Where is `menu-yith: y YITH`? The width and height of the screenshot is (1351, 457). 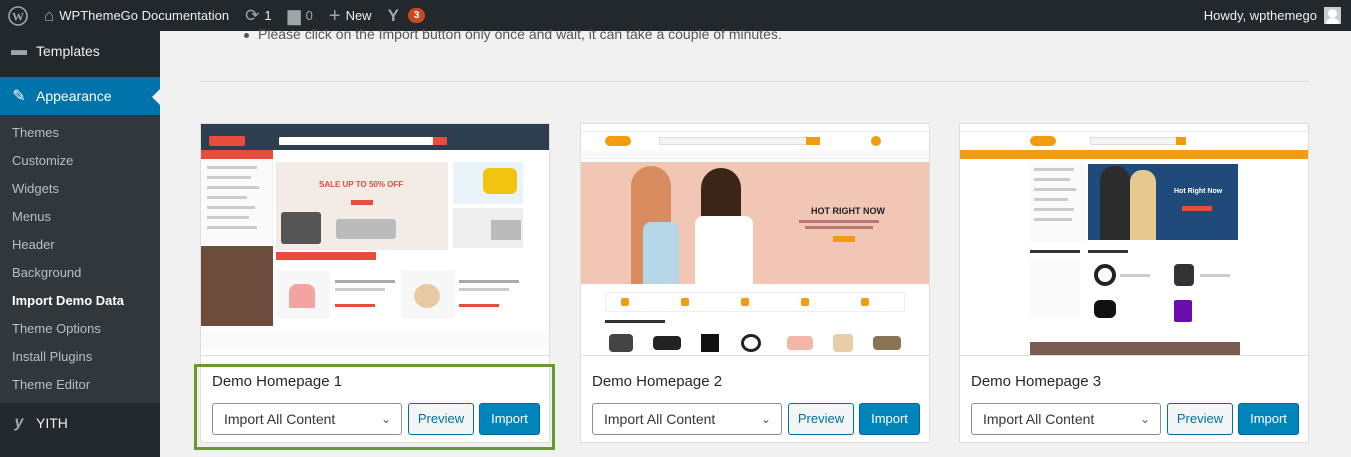 menu-yith: y YITH is located at coordinates (80, 423).